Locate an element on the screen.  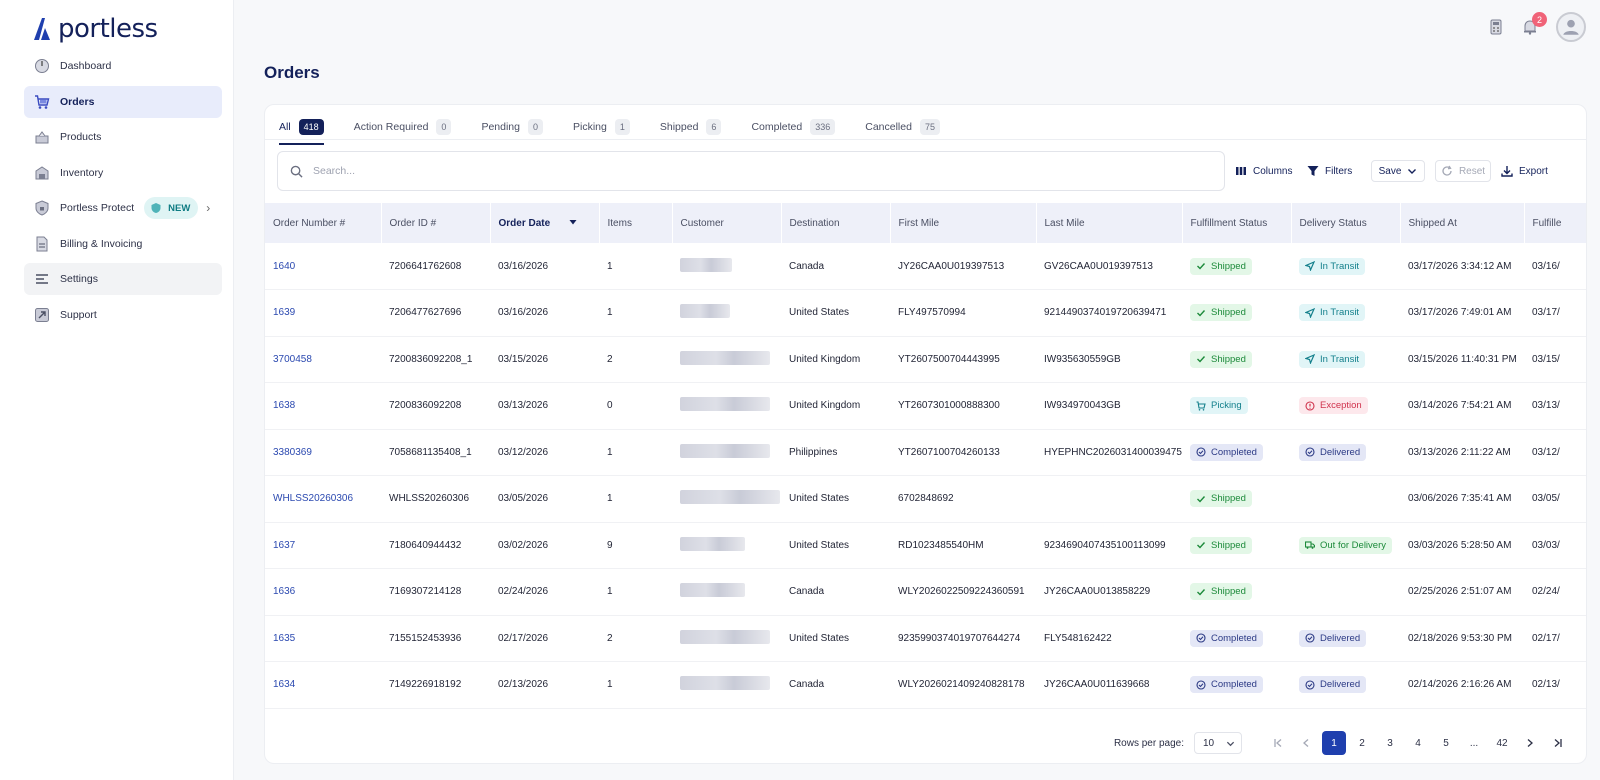
tab-shipped: Shipped 6 is located at coordinates (691, 127).